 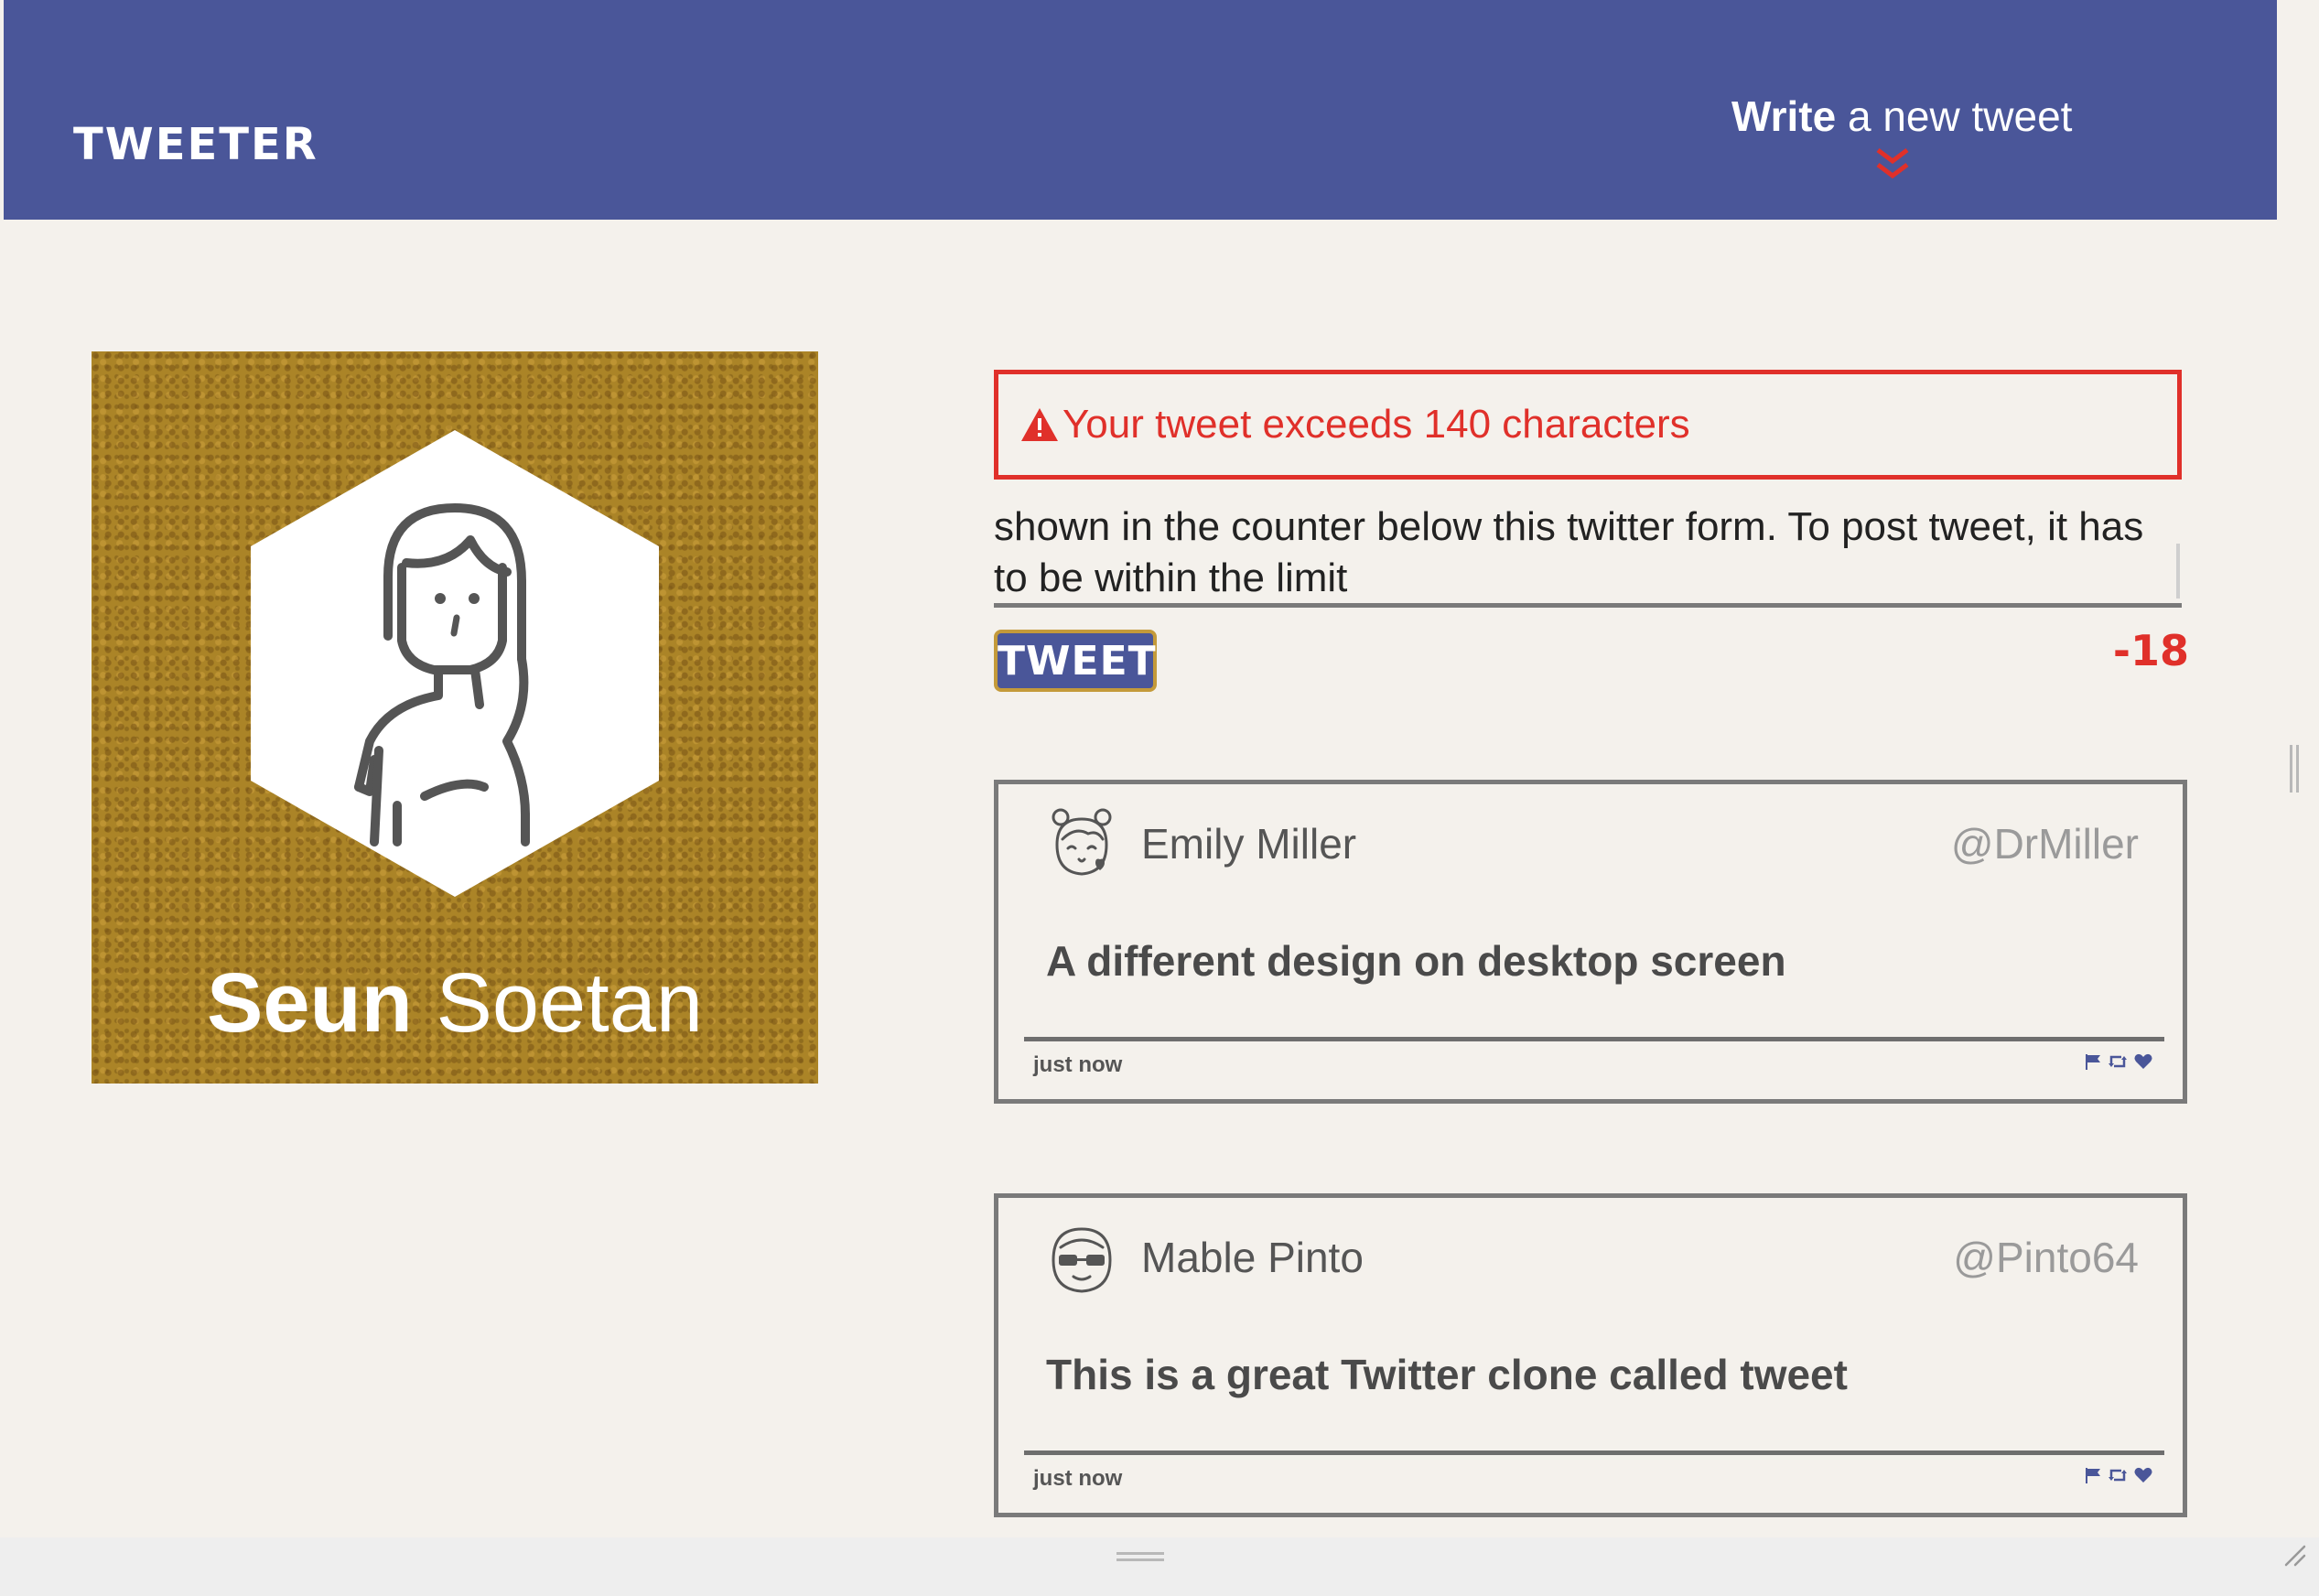 What do you see at coordinates (1039, 424) in the screenshot?
I see `warning-triangle-icon` at bounding box center [1039, 424].